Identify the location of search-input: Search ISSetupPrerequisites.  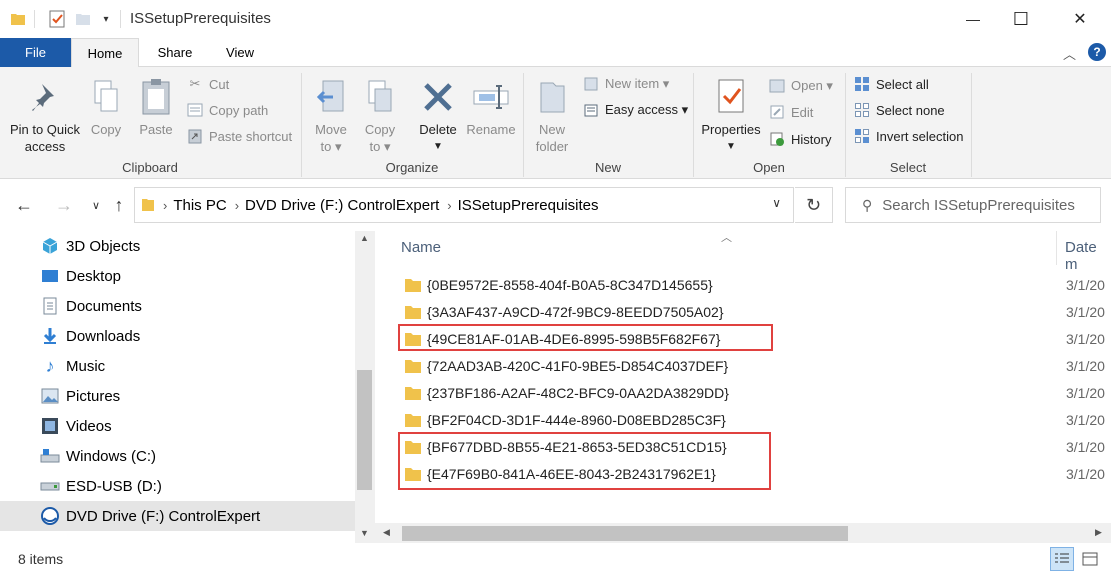
(978, 205).